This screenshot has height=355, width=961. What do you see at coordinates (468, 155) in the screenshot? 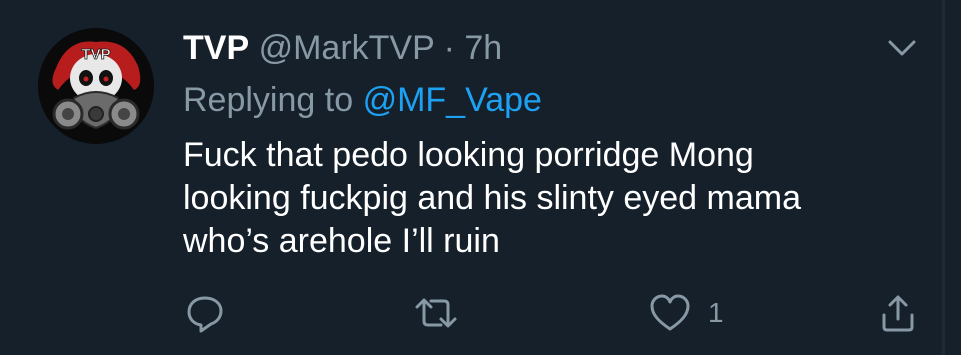
I see `tweet-text-line: Fuck that pedo looking porridge Mong` at bounding box center [468, 155].